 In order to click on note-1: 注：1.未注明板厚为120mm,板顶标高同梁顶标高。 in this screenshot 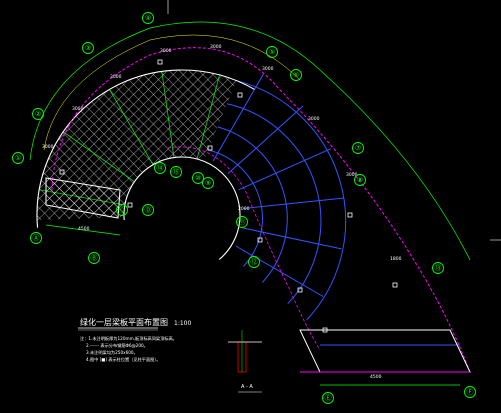, I will do `click(128, 338)`.